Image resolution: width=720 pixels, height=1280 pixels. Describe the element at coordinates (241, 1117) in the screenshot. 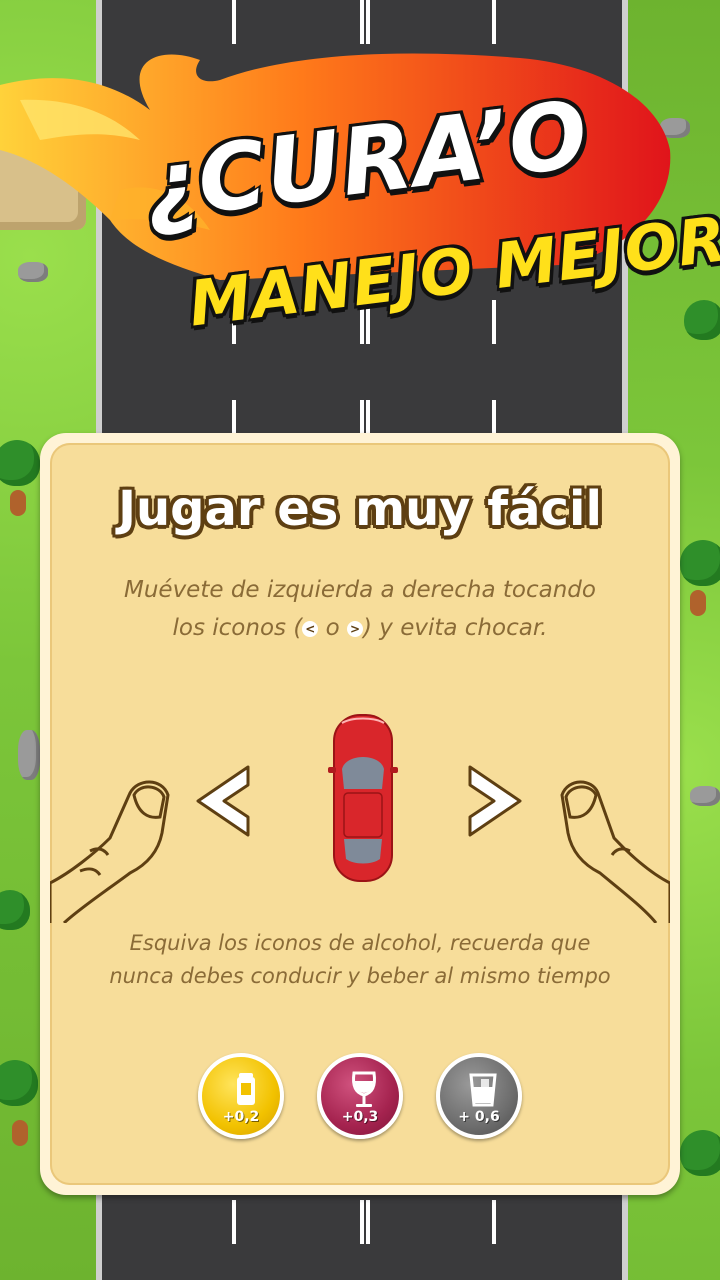

I see `badge-value: +0,2` at that location.